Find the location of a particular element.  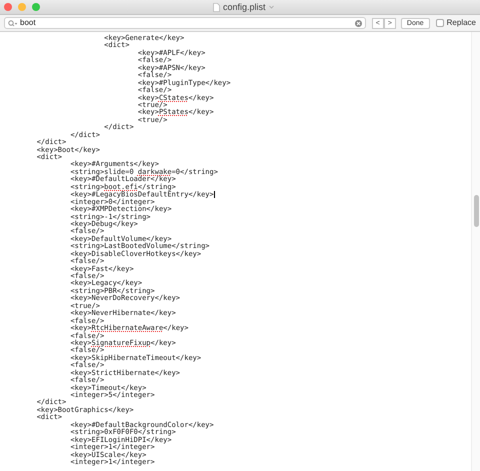

scrollbar-thumb is located at coordinates (476, 211).